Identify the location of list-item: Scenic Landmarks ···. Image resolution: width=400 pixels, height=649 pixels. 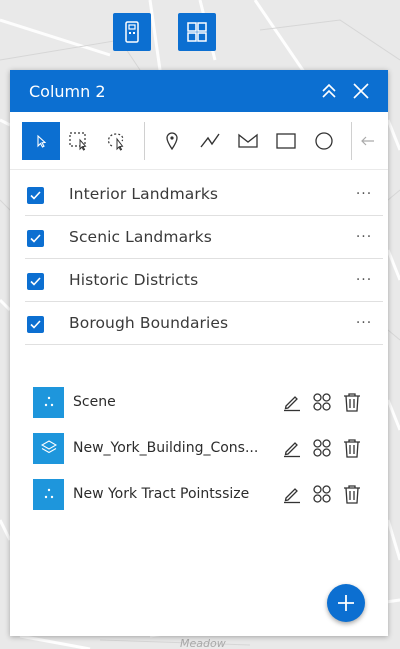
(204, 237).